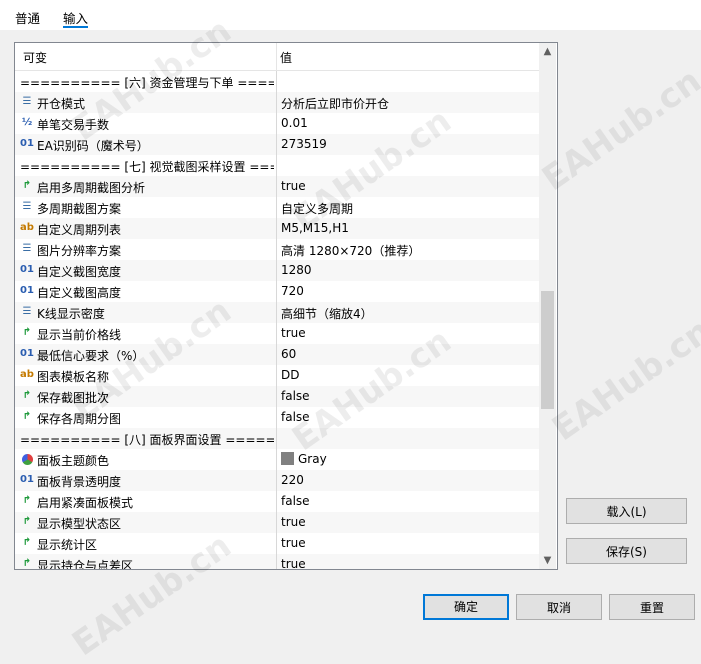 This screenshot has height=664, width=701. I want to click on parameter-value-cell: 220, so click(408, 480).